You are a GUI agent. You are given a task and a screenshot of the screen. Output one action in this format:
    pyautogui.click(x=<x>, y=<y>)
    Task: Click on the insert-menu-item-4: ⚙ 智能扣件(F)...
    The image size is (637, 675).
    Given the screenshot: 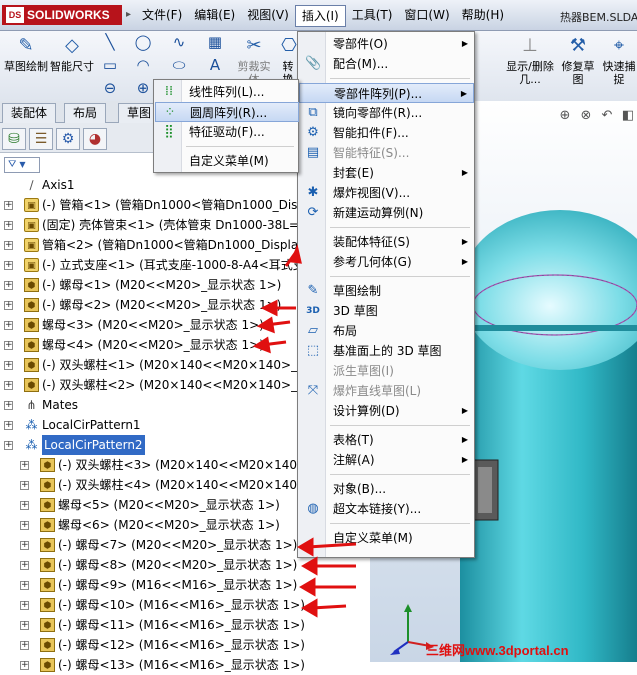 What is the action you would take?
    pyautogui.click(x=386, y=133)
    